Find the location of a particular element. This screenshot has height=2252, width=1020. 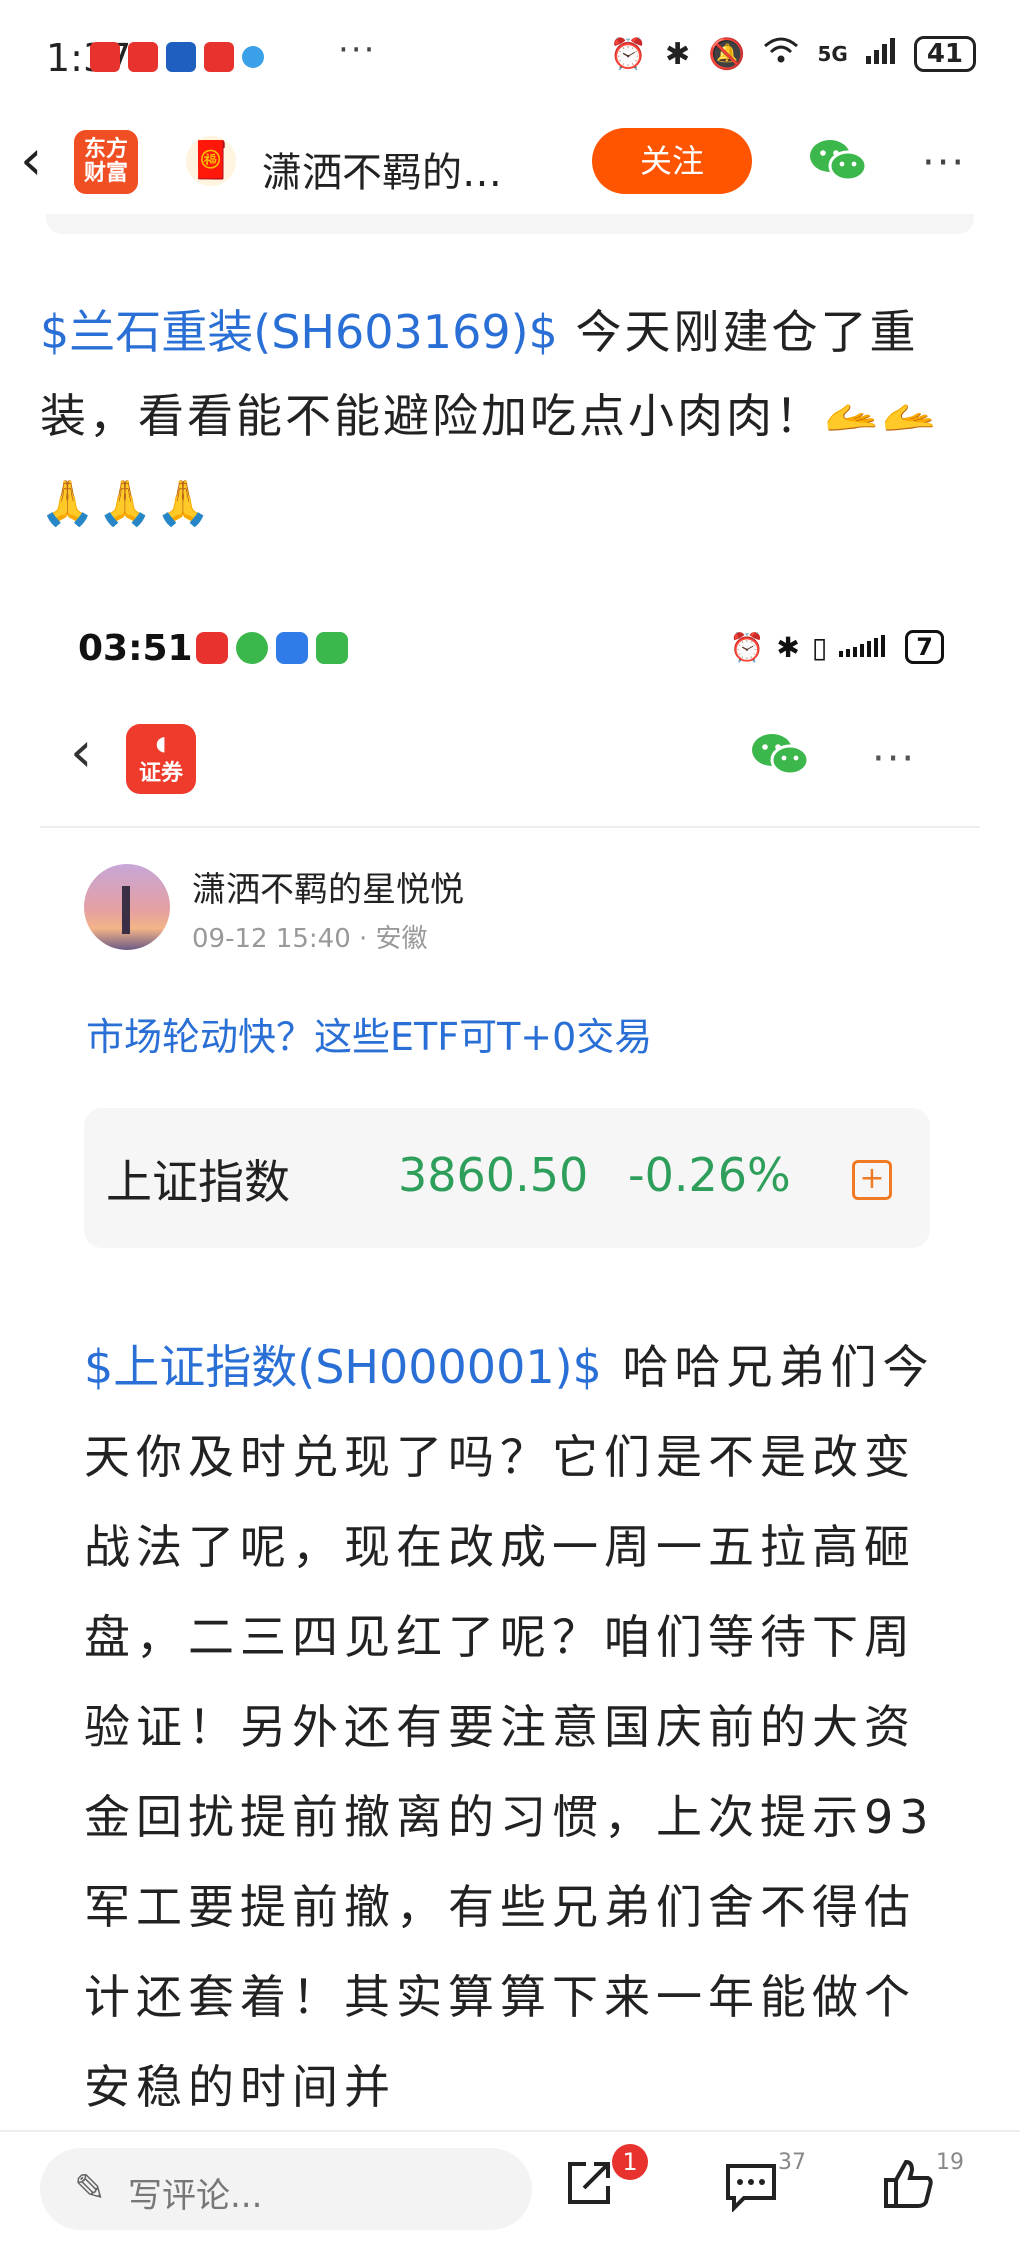

index-value: 3860.50 is located at coordinates (493, 1175).